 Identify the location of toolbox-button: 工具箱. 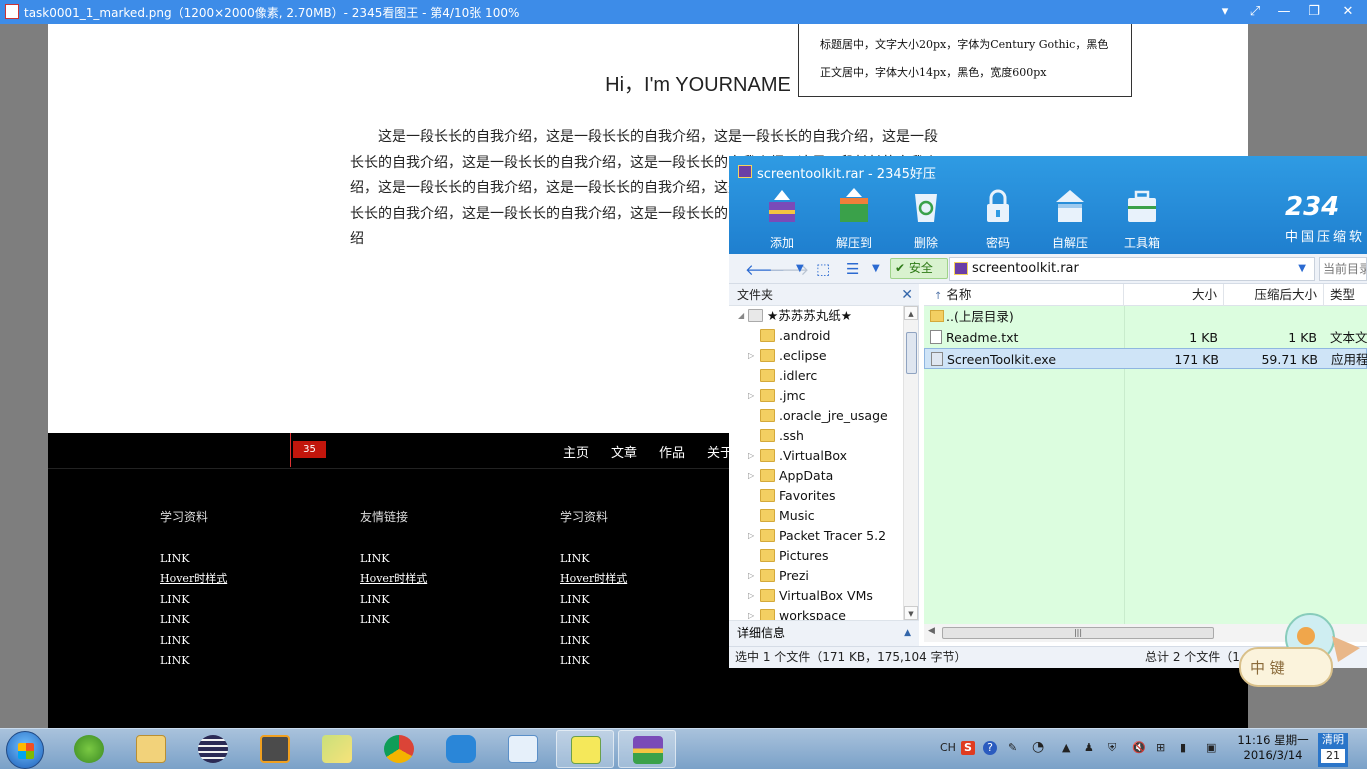
(1142, 218).